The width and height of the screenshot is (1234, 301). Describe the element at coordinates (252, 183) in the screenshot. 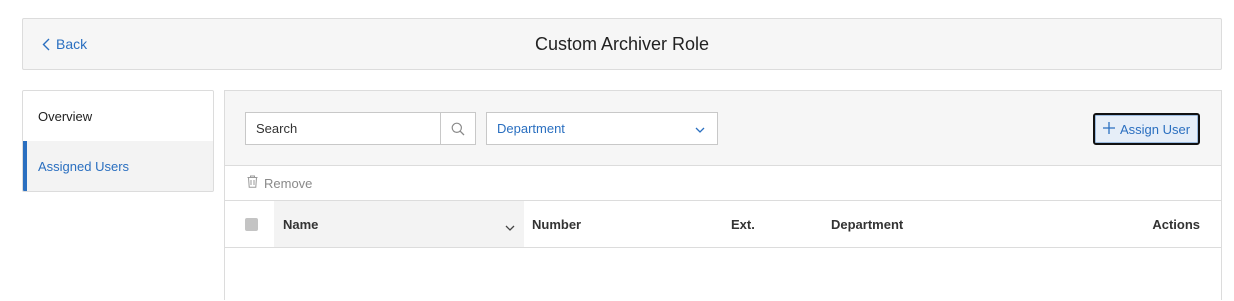

I see `trash-icon` at that location.